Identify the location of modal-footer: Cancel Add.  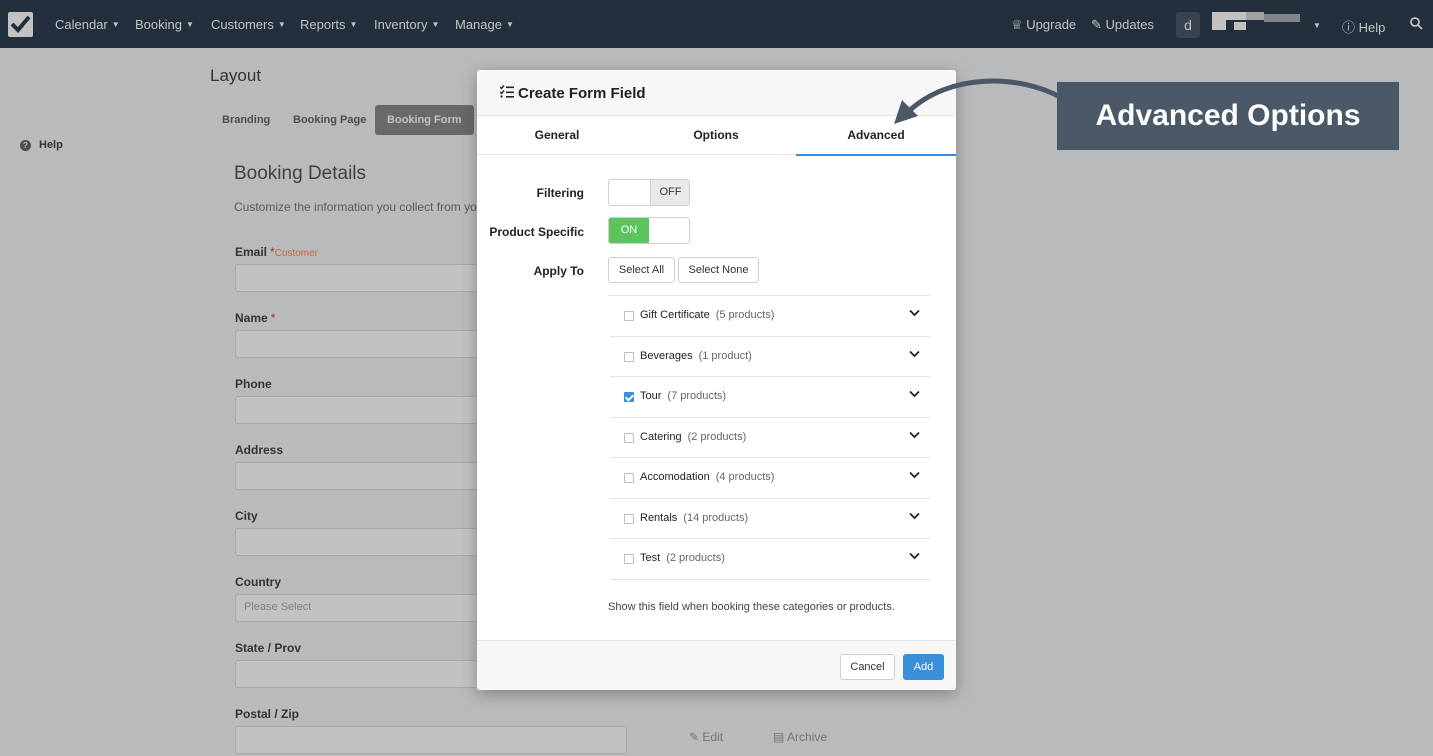
(716, 665).